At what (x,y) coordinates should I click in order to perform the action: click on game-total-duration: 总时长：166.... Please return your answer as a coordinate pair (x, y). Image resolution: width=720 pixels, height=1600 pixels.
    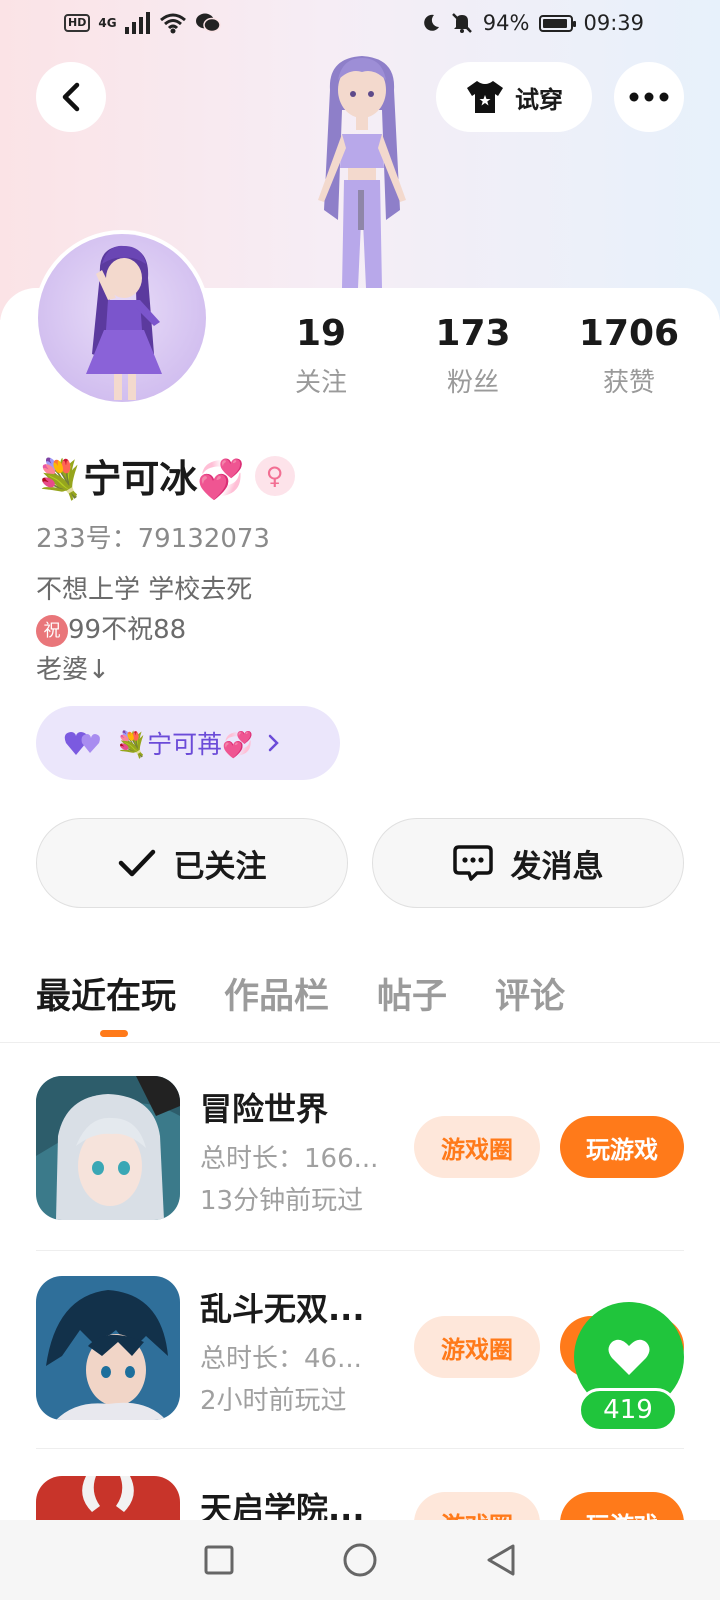
    Looking at the image, I should click on (289, 1159).